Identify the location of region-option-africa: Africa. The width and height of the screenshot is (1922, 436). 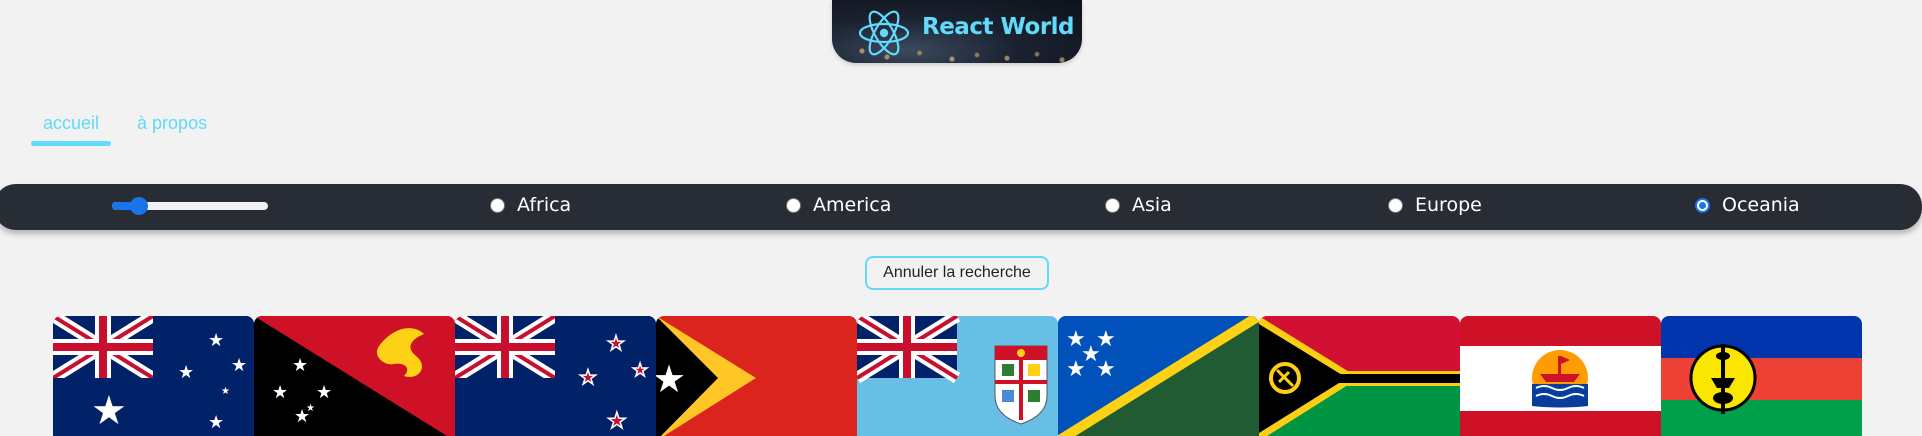
(530, 205).